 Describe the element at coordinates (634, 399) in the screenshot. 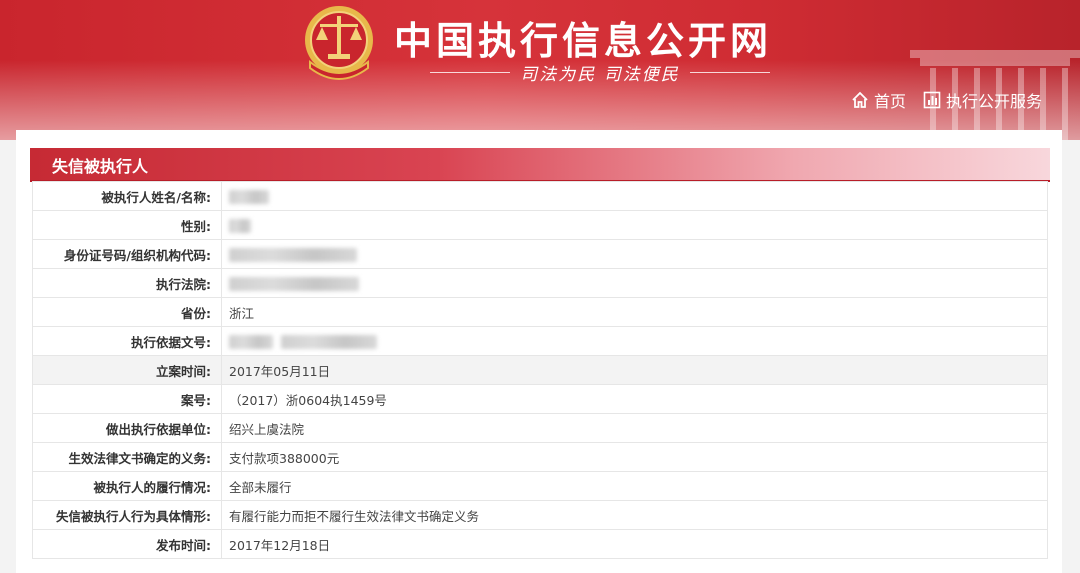

I see `row-value: （2017）浙0604执1459号` at that location.